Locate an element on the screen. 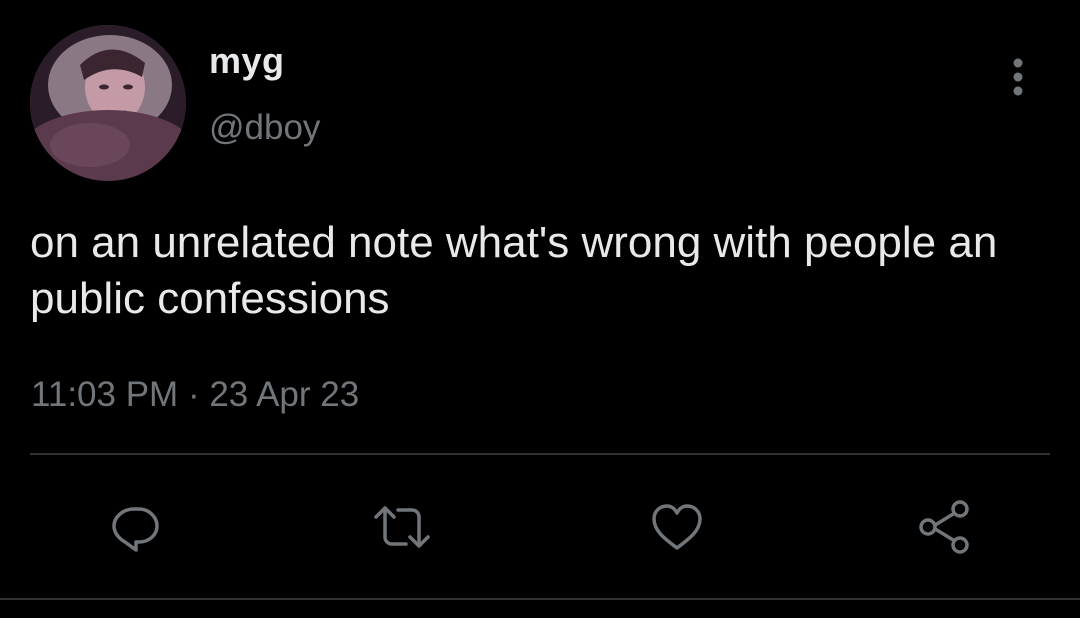 Image resolution: width=1080 pixels, height=618 pixels. share-icon is located at coordinates (944, 527).